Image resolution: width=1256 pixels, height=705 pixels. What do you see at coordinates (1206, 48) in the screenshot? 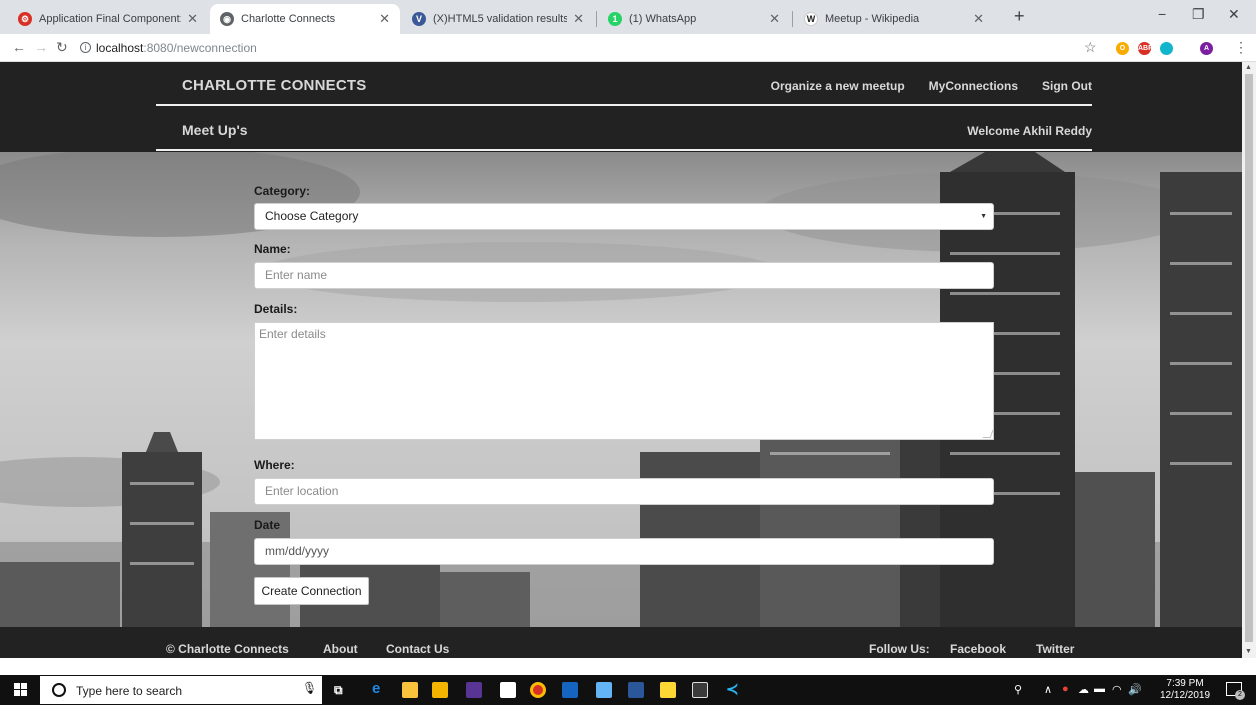
I see `profile-avatar-icon: A` at bounding box center [1206, 48].